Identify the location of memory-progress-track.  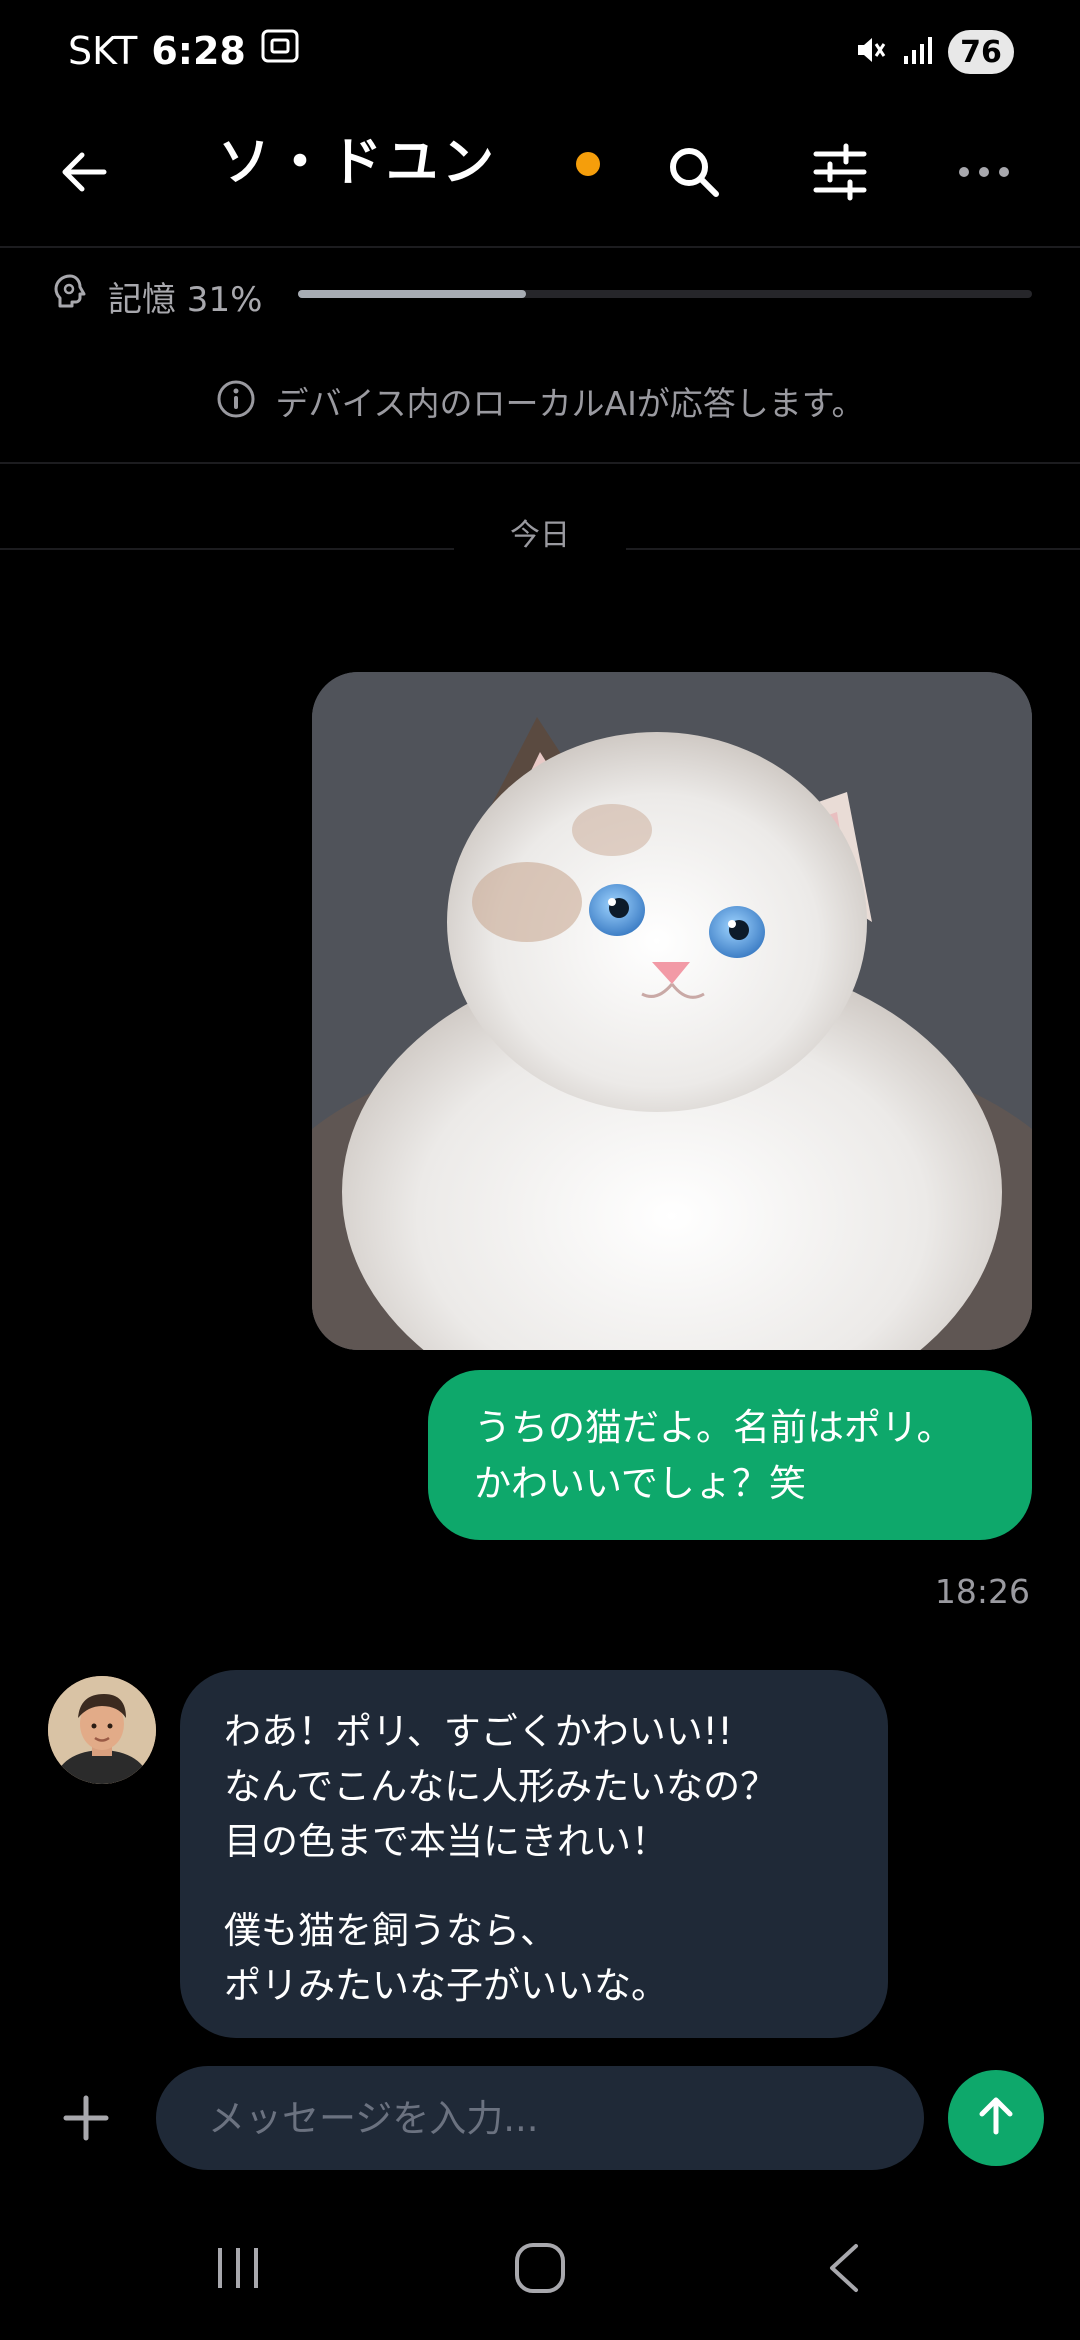
(665, 294).